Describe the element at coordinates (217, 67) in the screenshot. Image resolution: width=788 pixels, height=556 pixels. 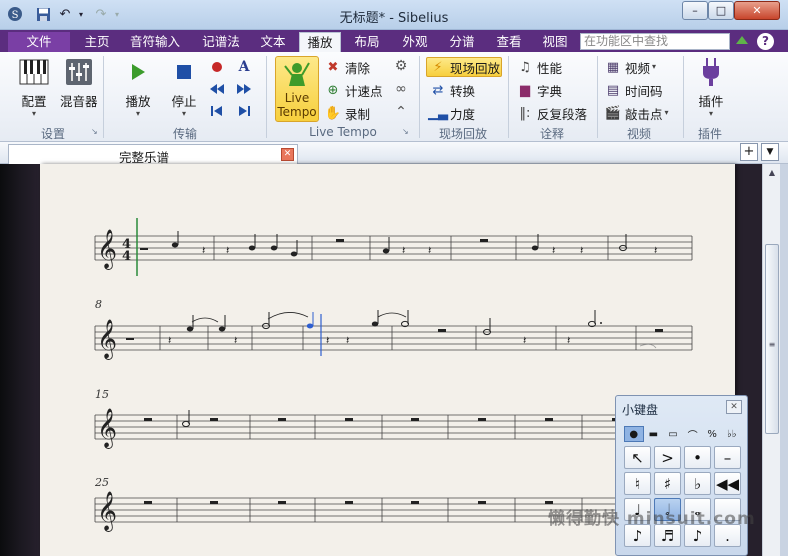
I see `record-icon` at that location.